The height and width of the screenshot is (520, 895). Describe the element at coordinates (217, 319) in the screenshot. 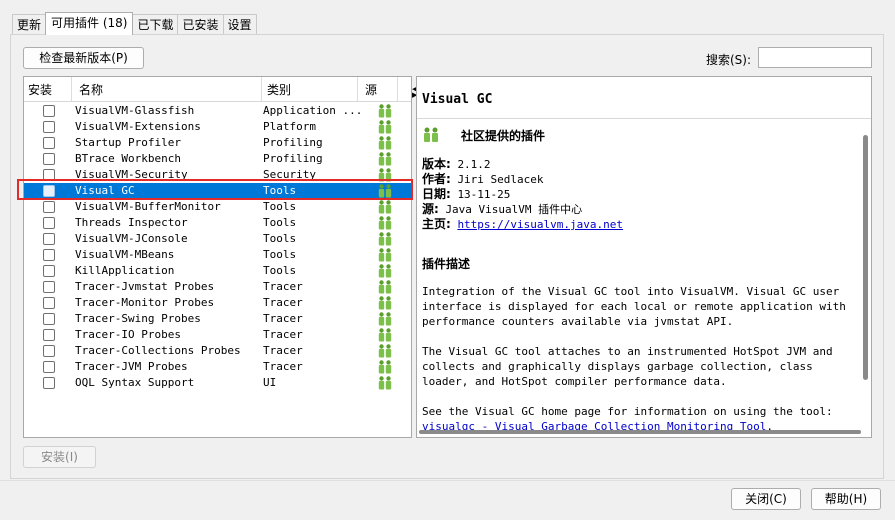

I see `table-row: Tracer-Swing Probes Tracer` at that location.